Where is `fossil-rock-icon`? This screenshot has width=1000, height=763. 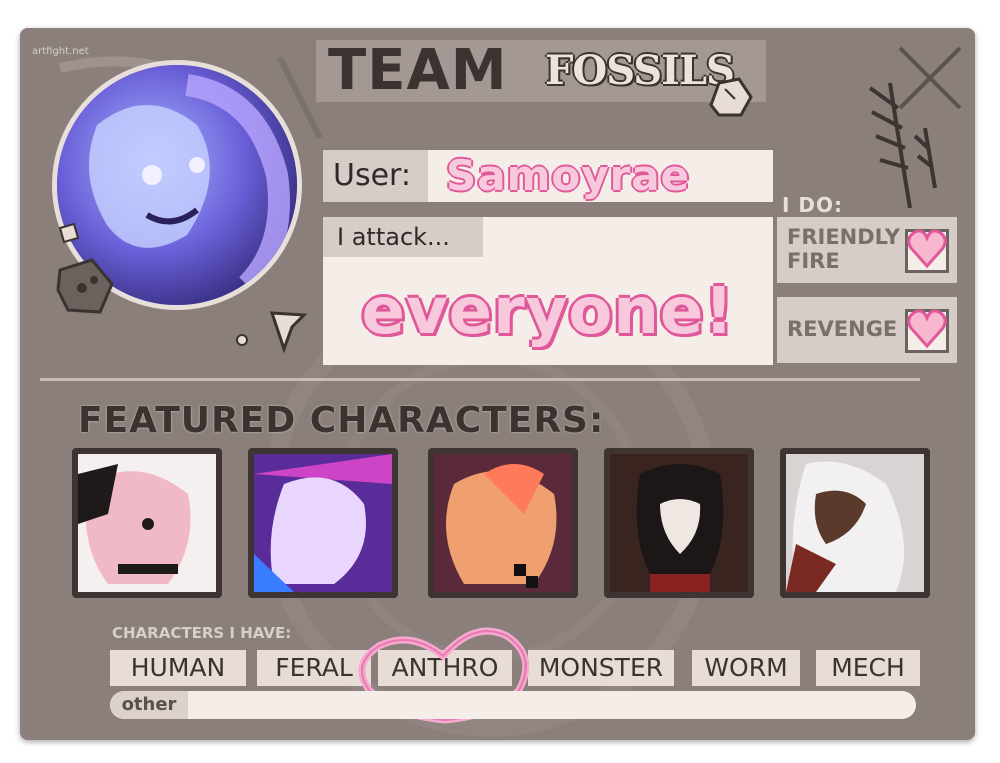 fossil-rock-icon is located at coordinates (731, 97).